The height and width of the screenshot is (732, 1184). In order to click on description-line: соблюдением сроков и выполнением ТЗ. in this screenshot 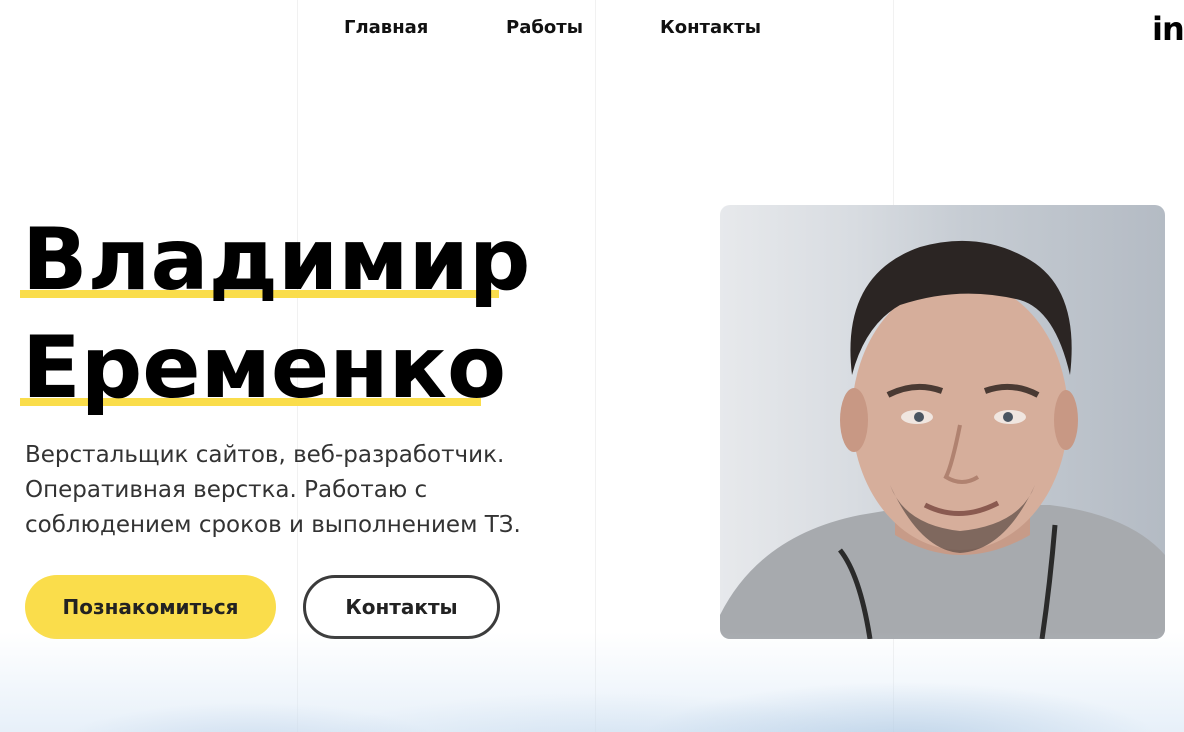, I will do `click(273, 525)`.